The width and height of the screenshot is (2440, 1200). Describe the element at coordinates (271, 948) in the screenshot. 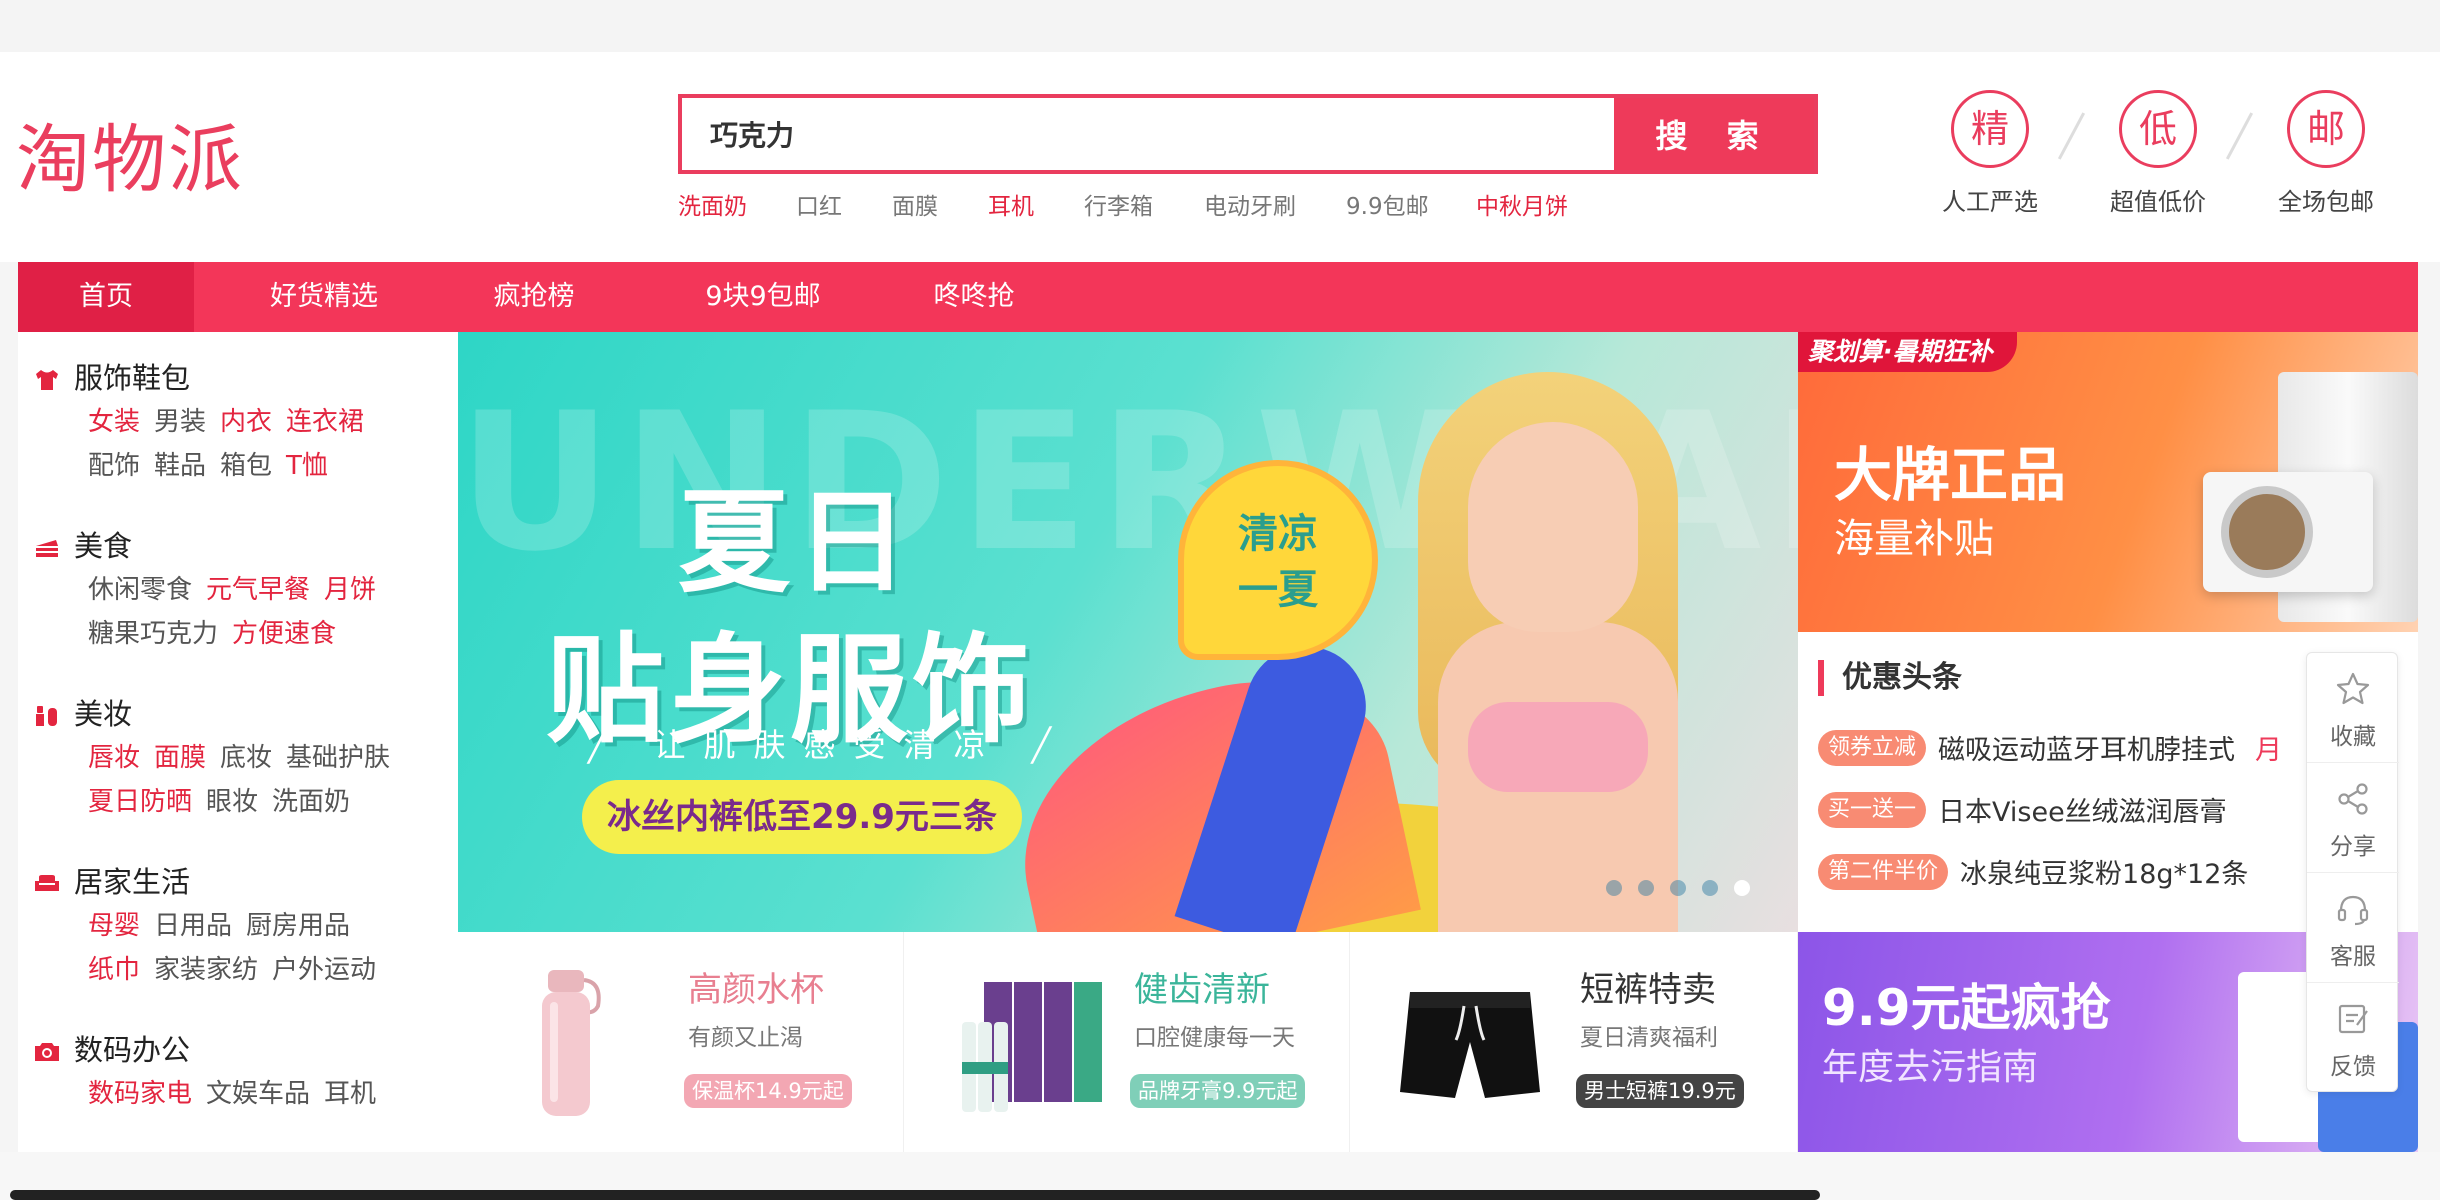

I see `category-links: 母婴 日用品 厨房用品 纸巾 家装家纺 户外运动` at that location.